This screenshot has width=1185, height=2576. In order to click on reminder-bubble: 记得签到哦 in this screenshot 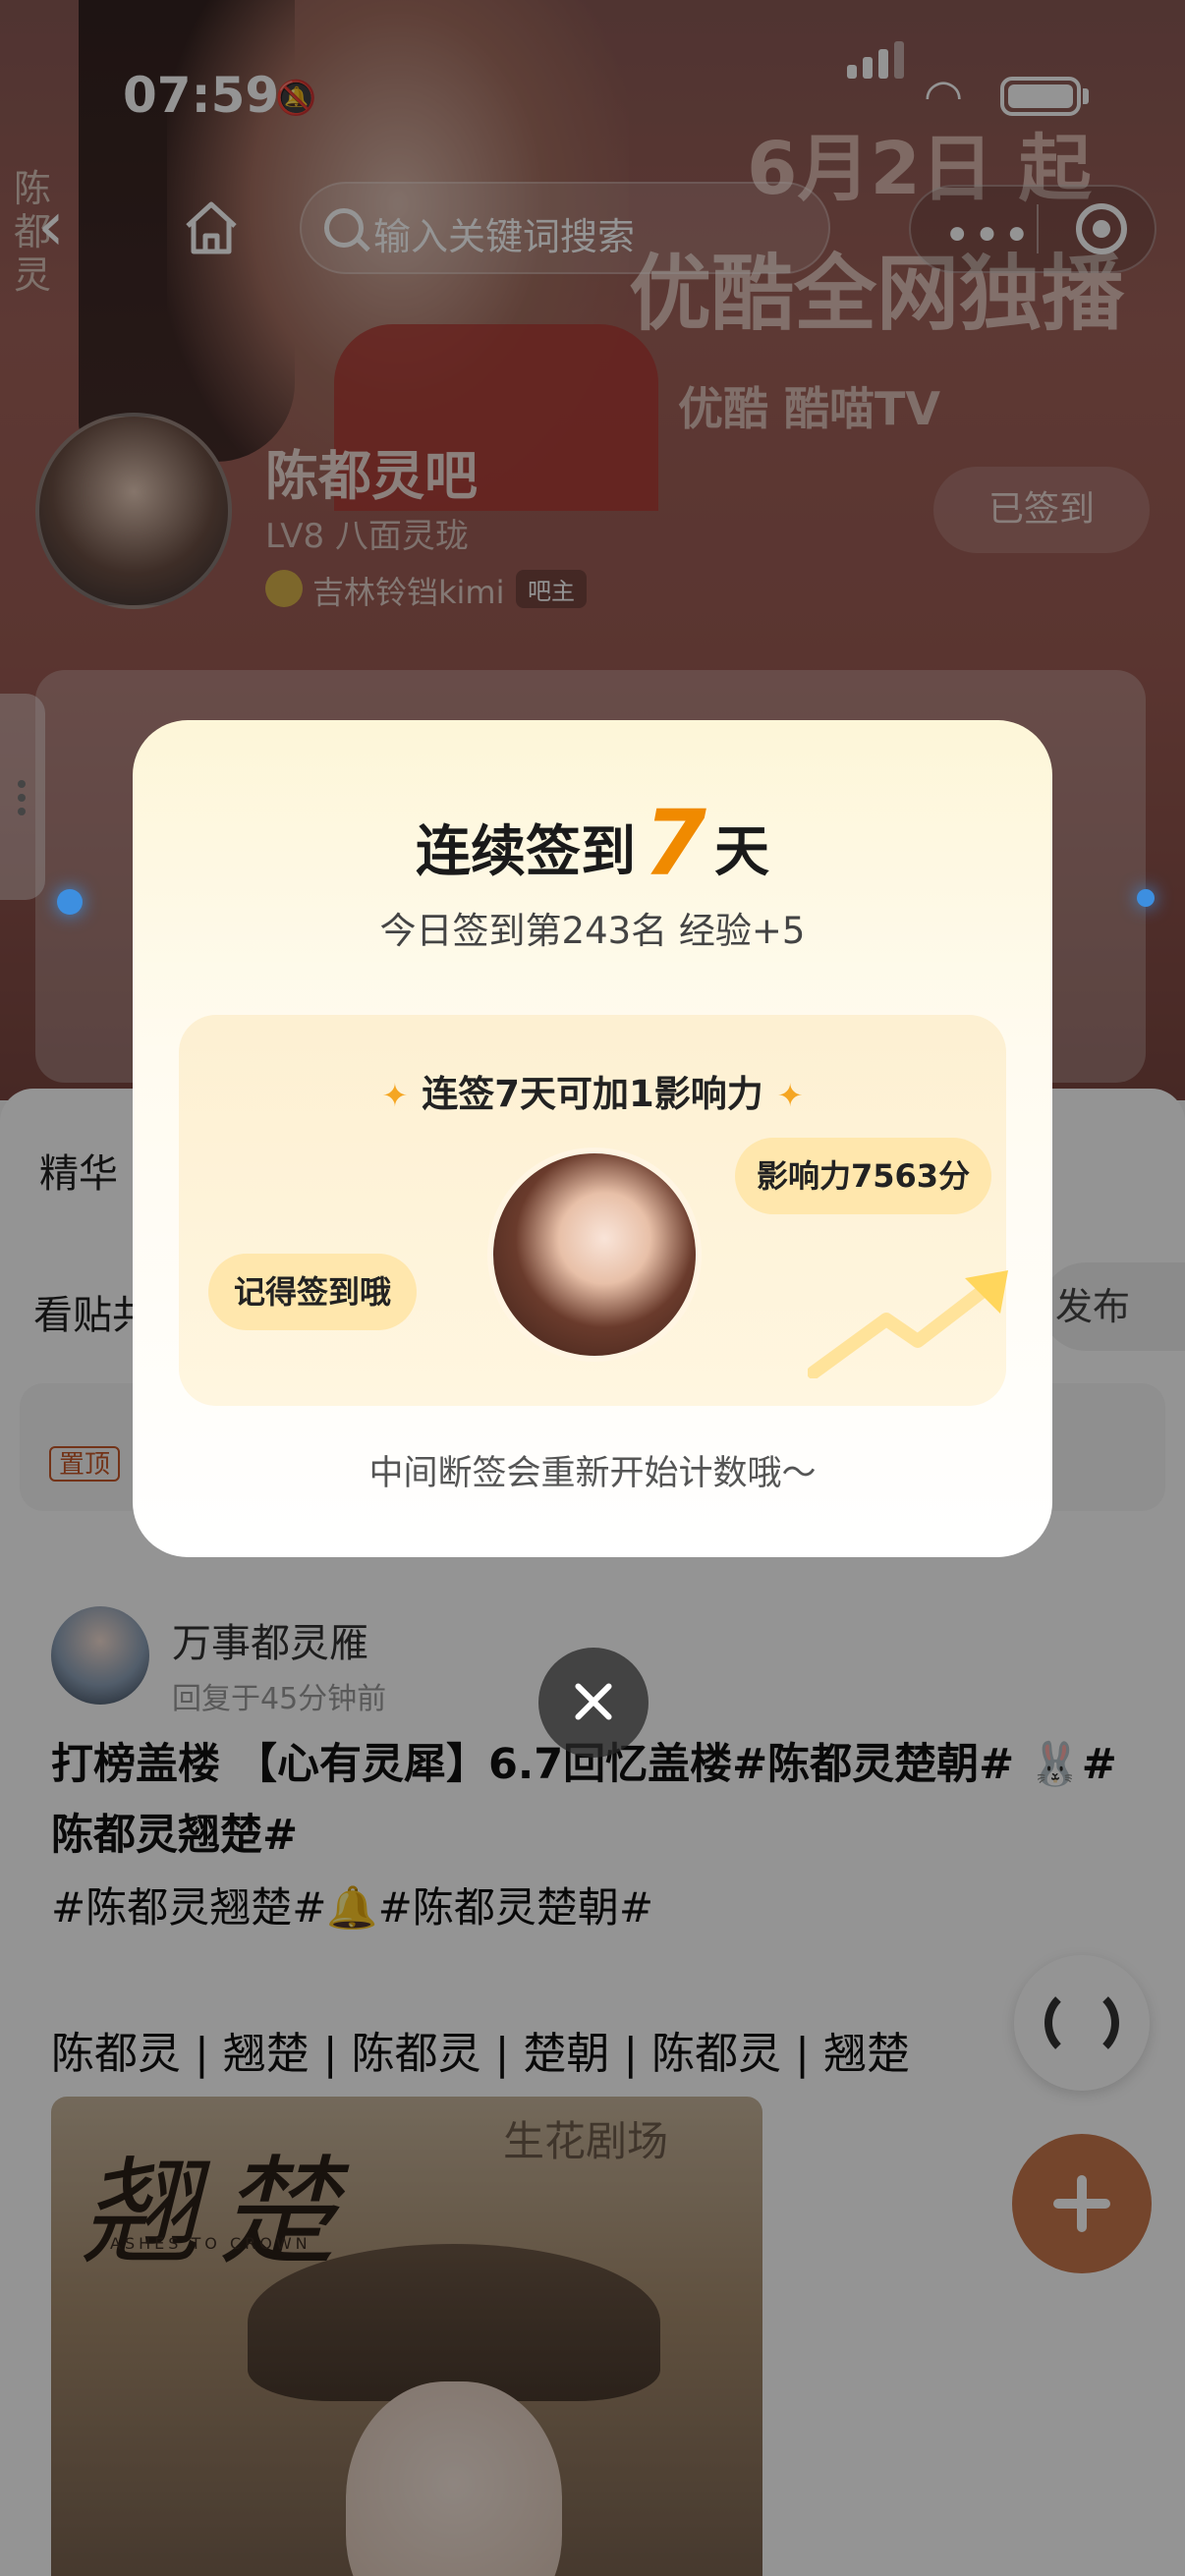, I will do `click(313, 1292)`.